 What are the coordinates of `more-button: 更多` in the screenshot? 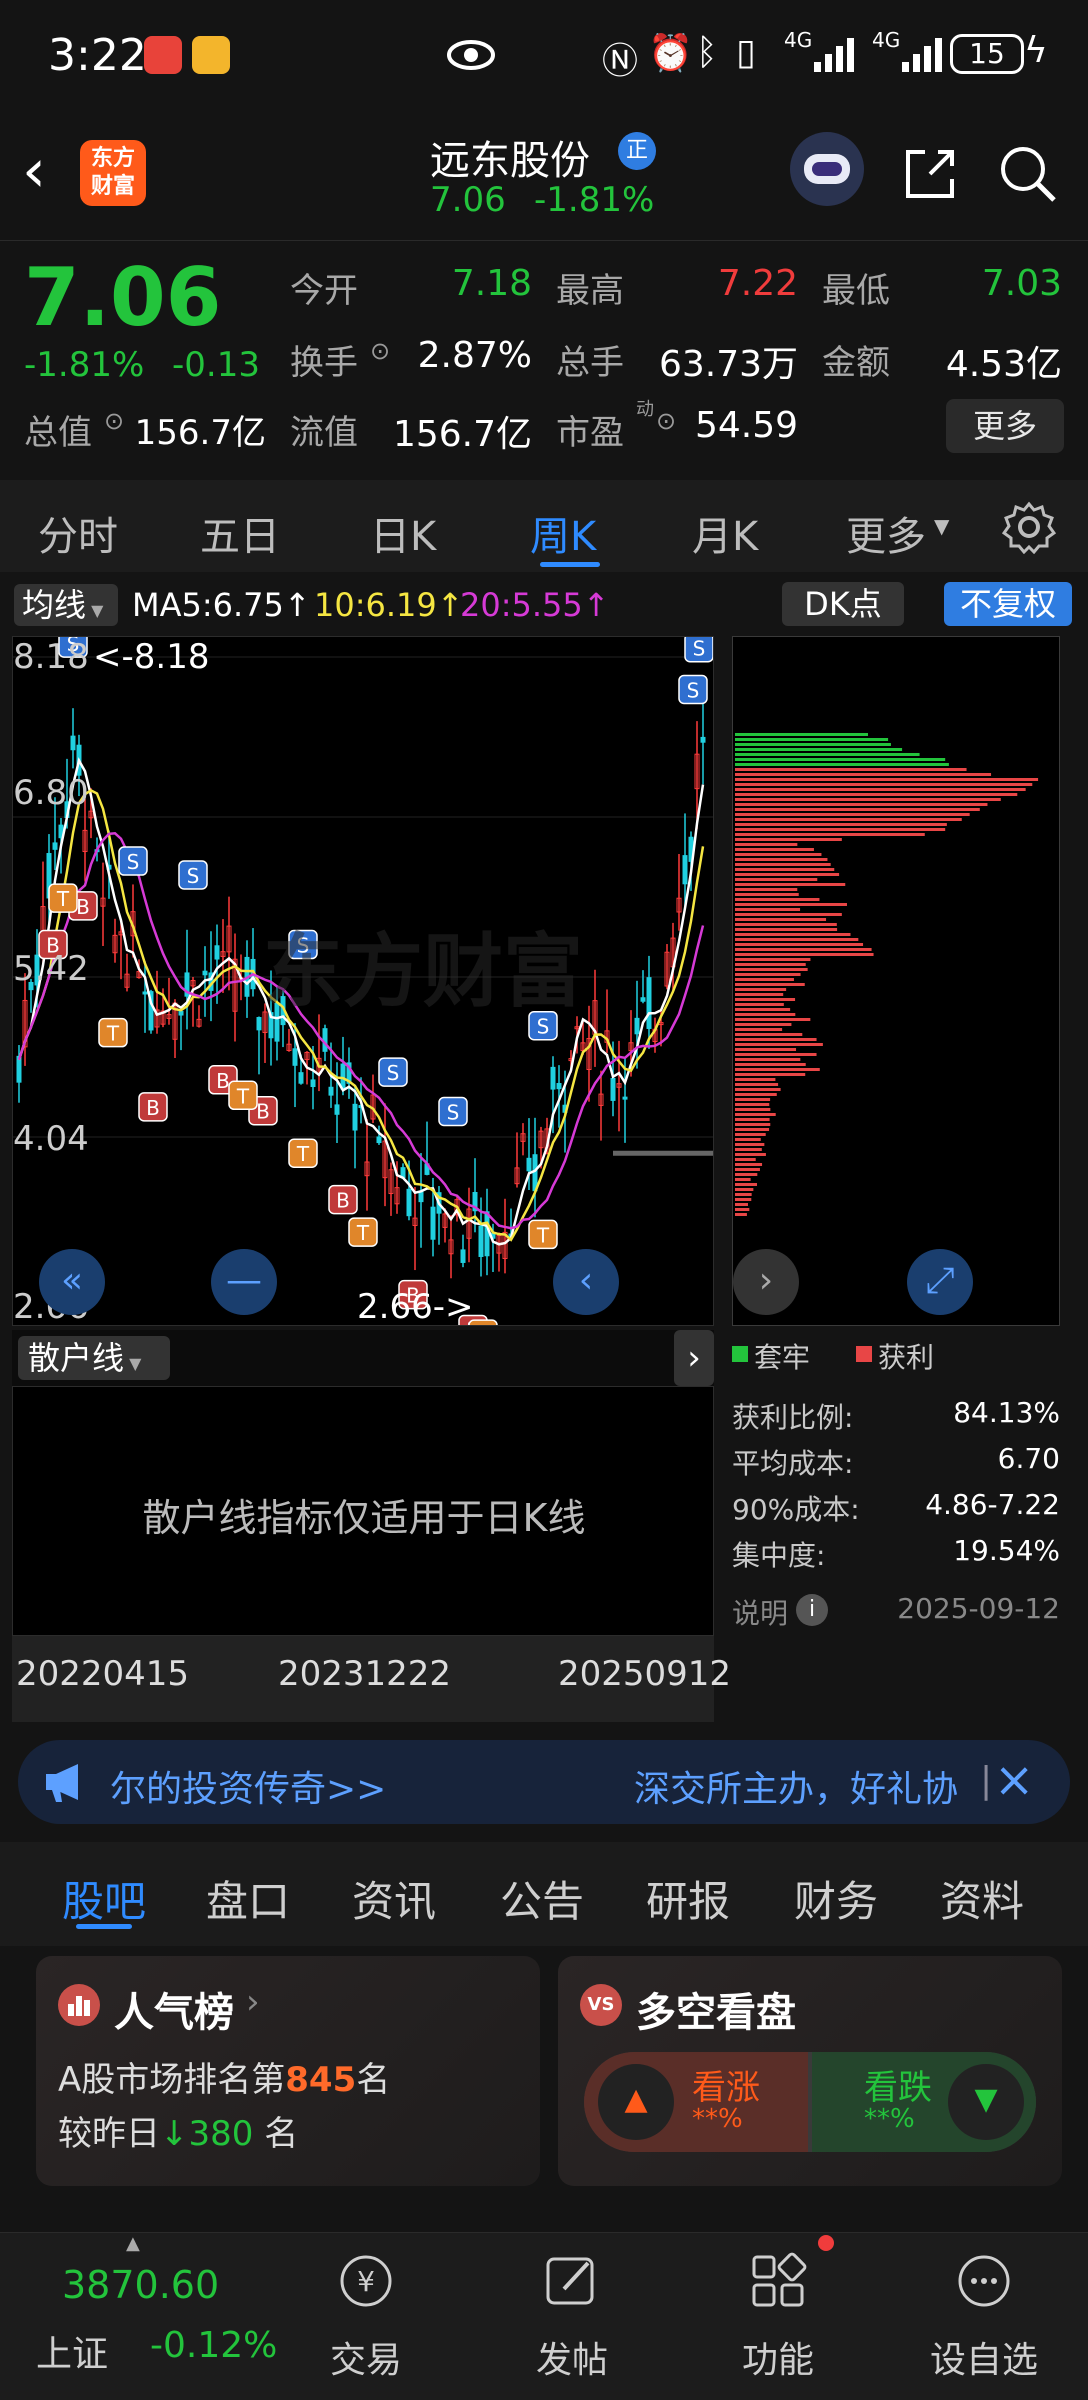 It's located at (1005, 426).